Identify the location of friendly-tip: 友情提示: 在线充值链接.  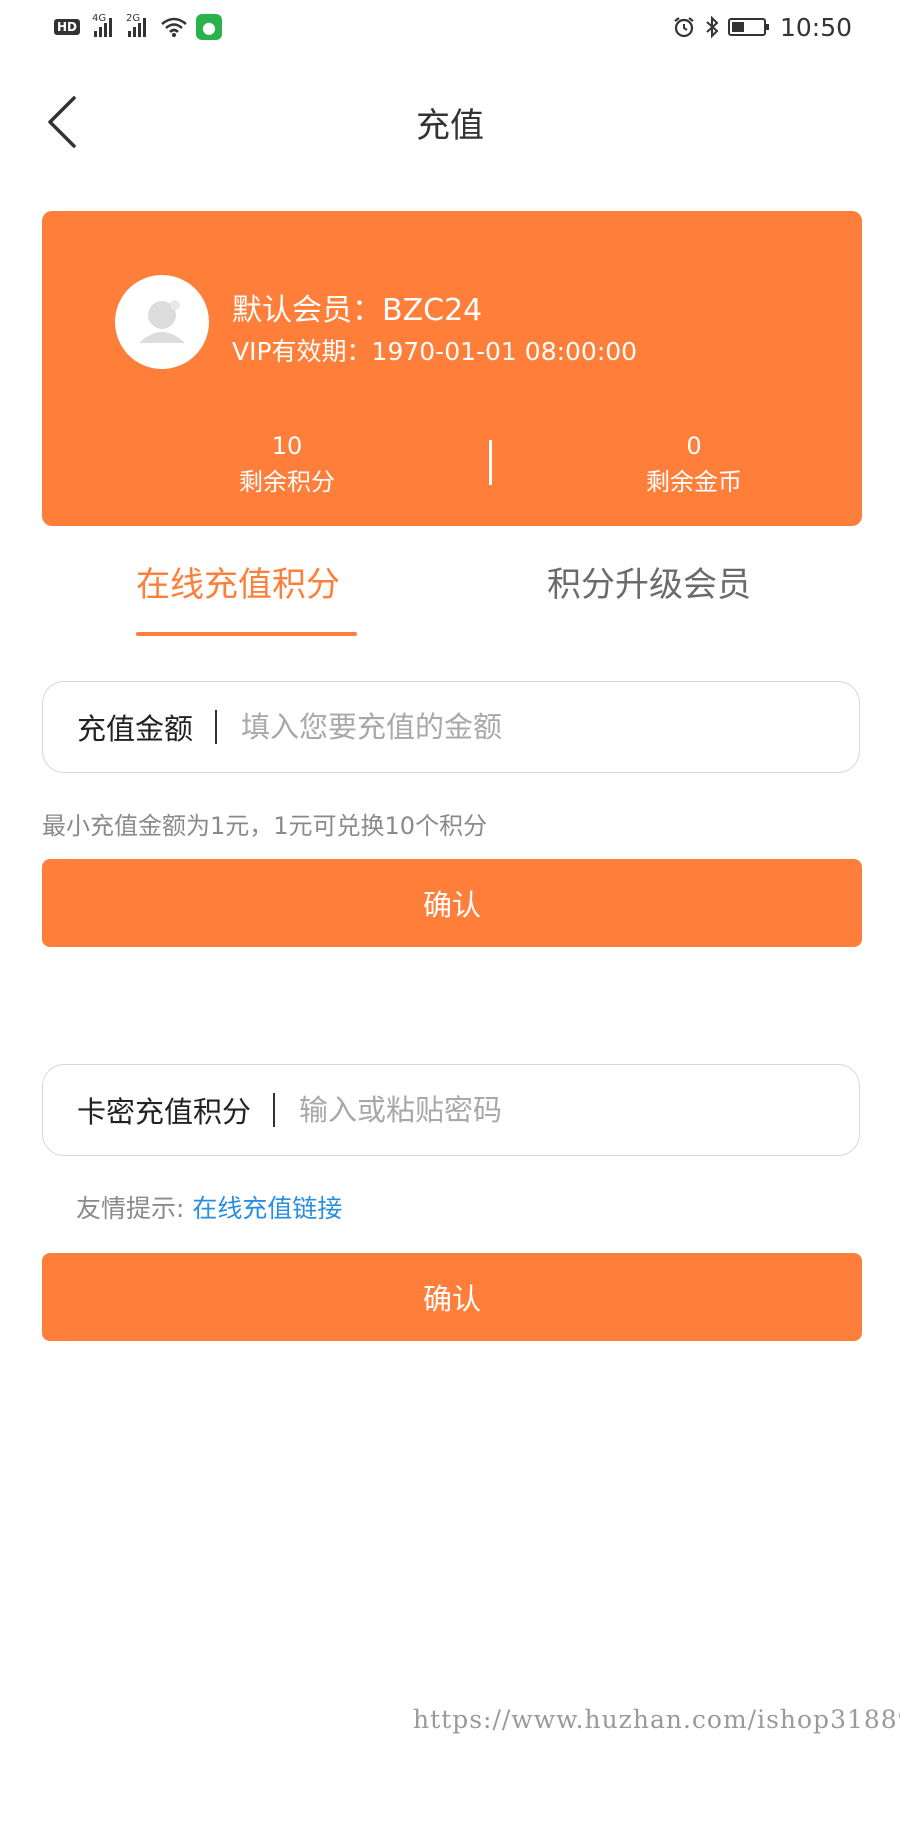
(209, 1207).